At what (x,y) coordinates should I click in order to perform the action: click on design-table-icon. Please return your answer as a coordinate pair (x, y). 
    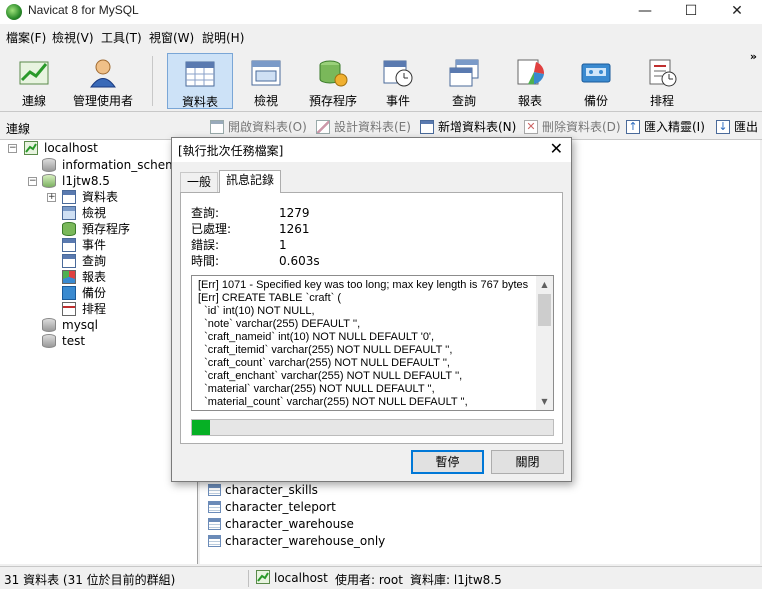
    Looking at the image, I should click on (323, 127).